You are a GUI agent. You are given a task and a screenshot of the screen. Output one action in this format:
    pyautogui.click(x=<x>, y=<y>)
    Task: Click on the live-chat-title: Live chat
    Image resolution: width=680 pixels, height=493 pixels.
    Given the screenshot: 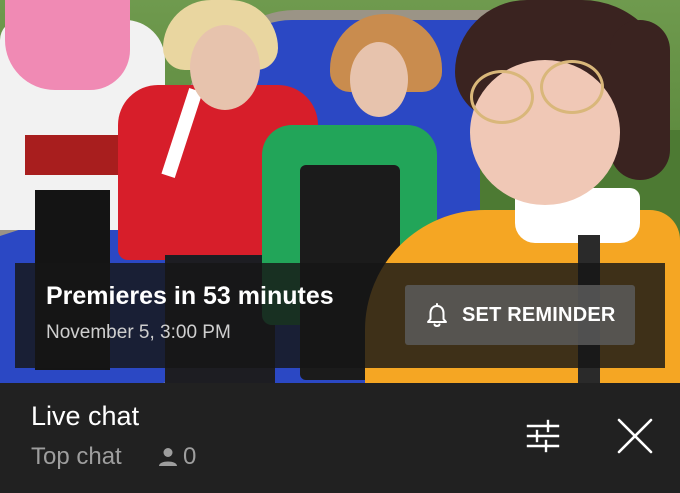 What is the action you would take?
    pyautogui.click(x=85, y=416)
    